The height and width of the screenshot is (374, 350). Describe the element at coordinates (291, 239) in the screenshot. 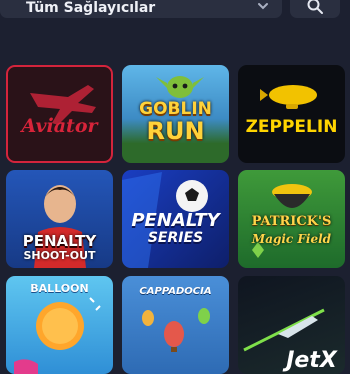

I see `game-subtitle: Magic Field` at that location.